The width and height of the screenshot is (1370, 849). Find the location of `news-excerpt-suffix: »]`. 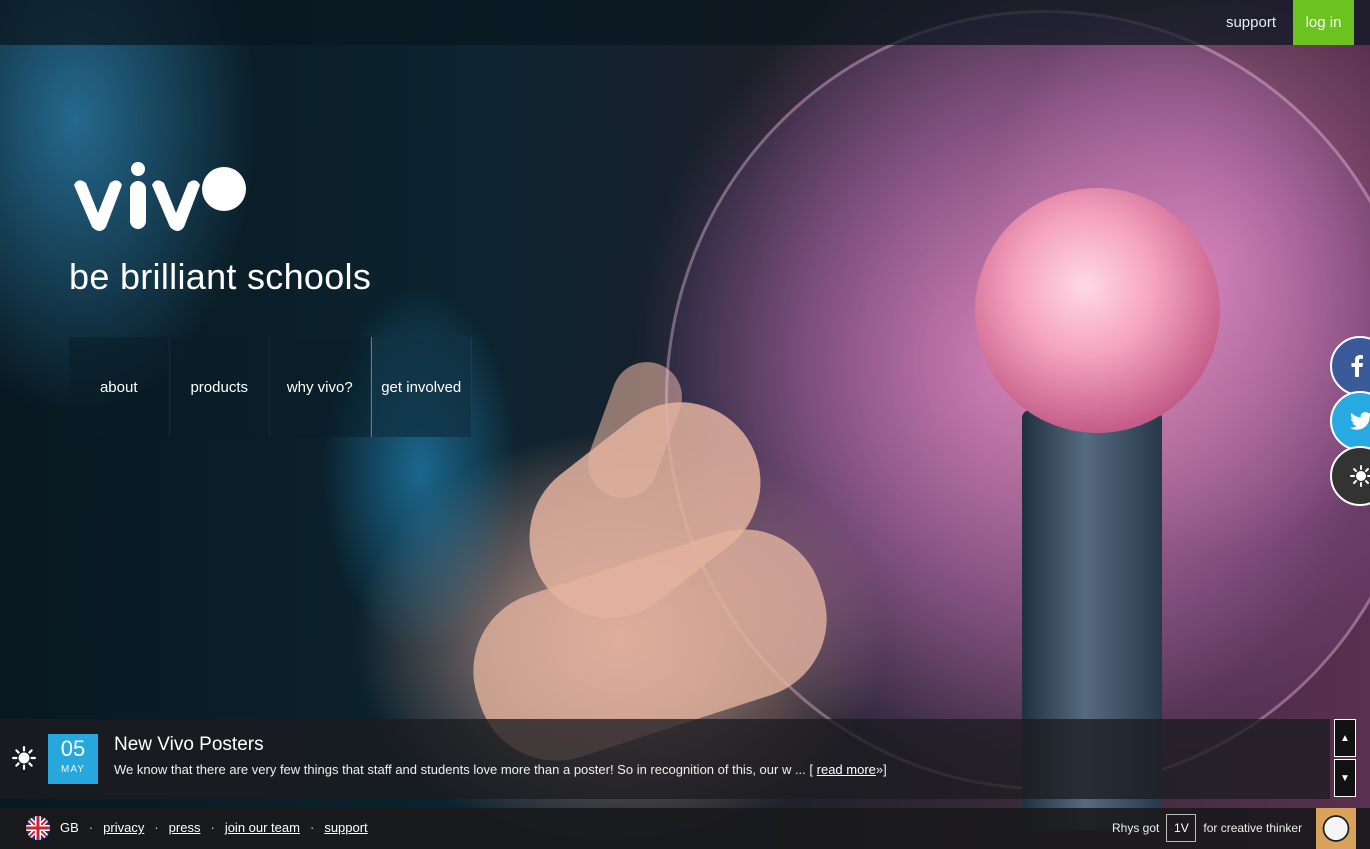

news-excerpt-suffix: »] is located at coordinates (881, 769).